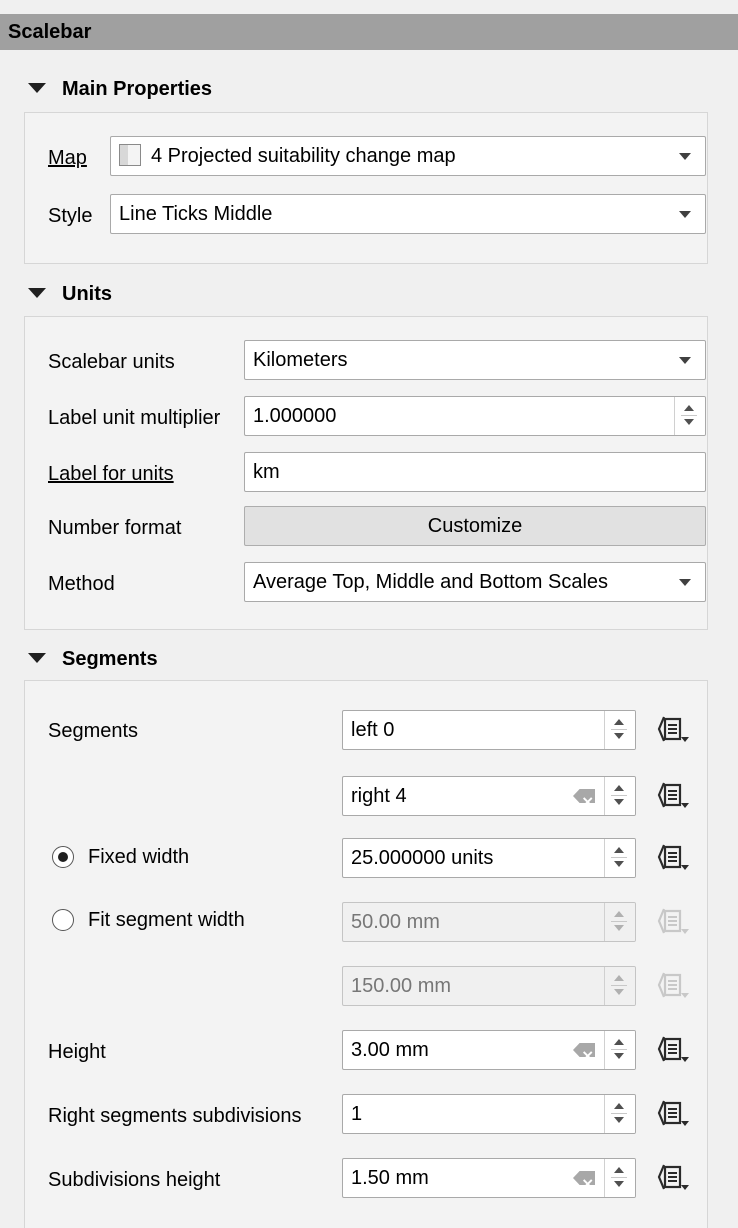 Image resolution: width=738 pixels, height=1228 pixels. What do you see at coordinates (489, 730) in the screenshot?
I see `segments-left-spinbox: left 0` at bounding box center [489, 730].